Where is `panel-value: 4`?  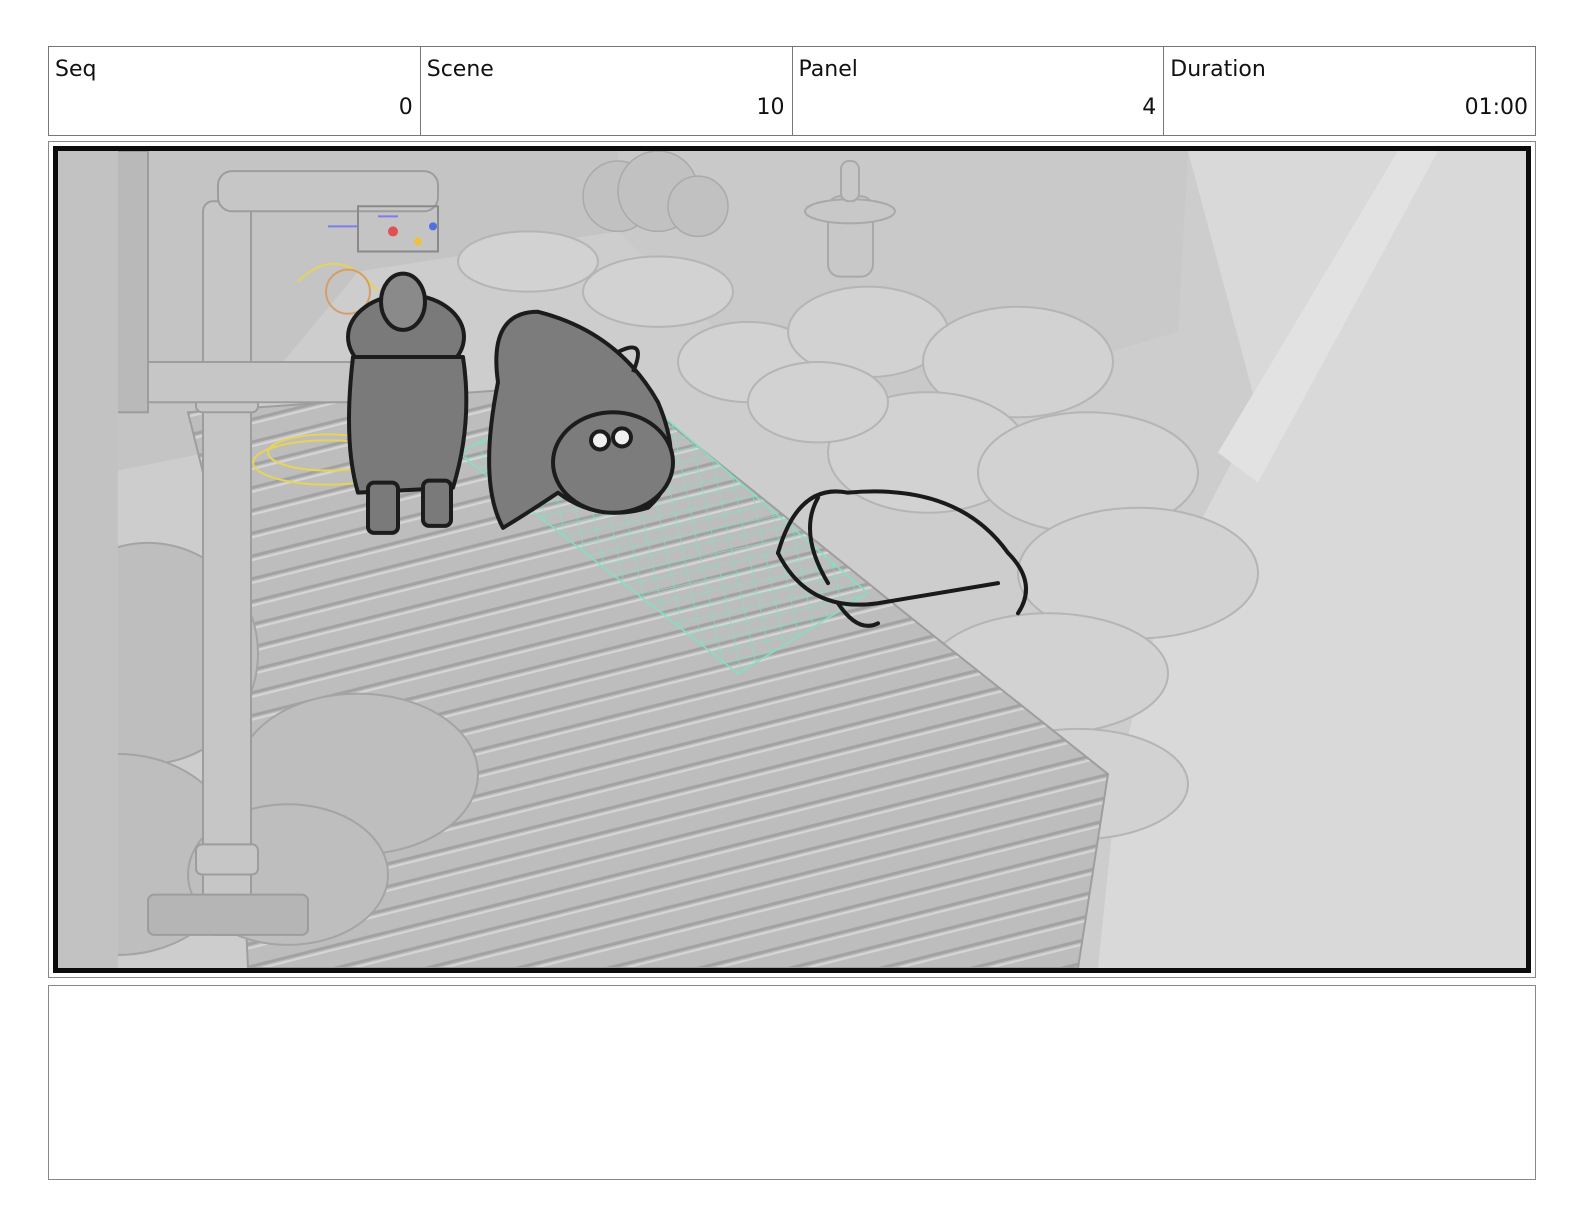 panel-value: 4 is located at coordinates (1149, 107).